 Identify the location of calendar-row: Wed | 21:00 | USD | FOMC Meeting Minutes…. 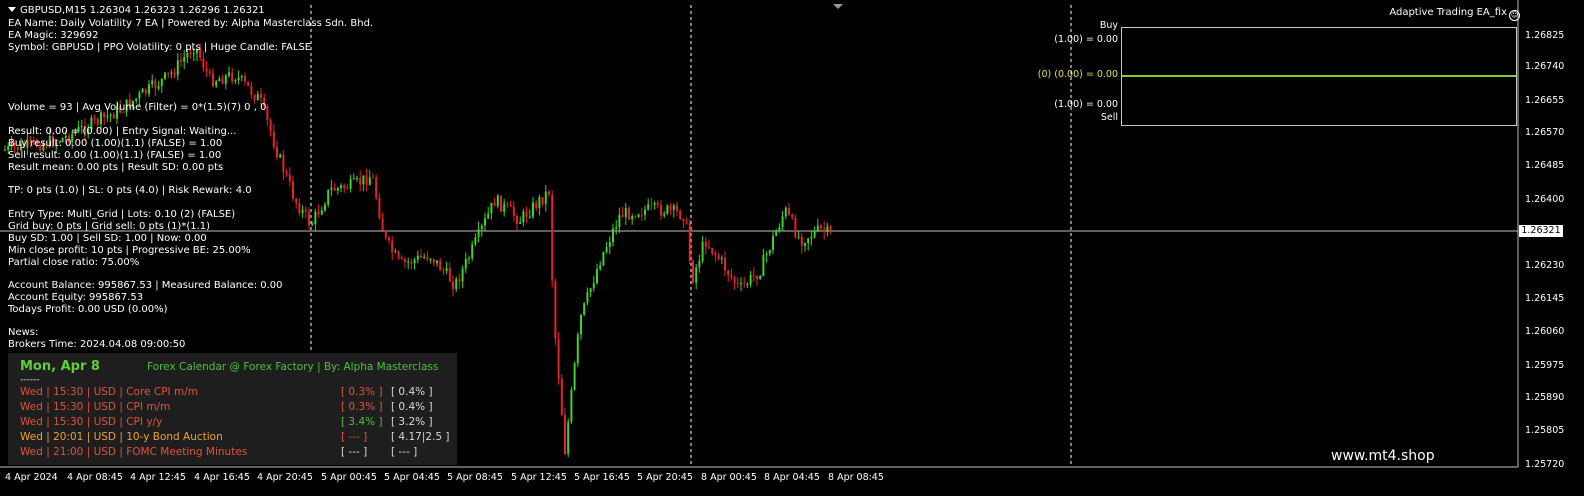
(218, 452).